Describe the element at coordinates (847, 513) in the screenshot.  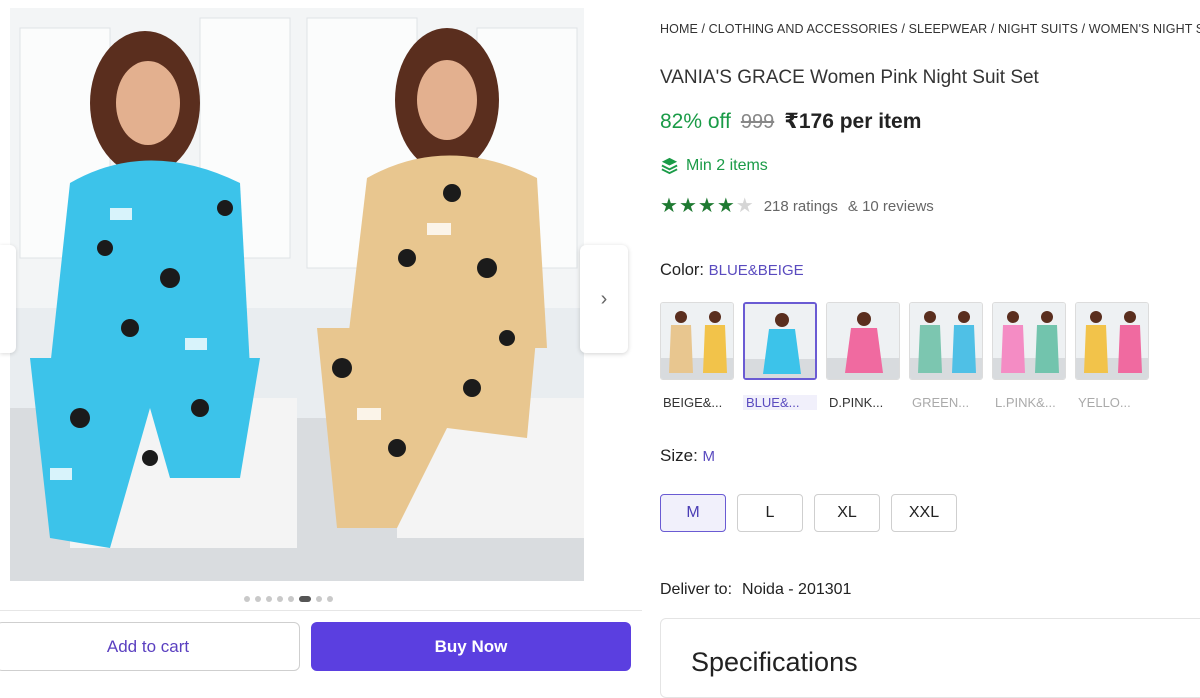
I see `size-option-xl: XL` at that location.